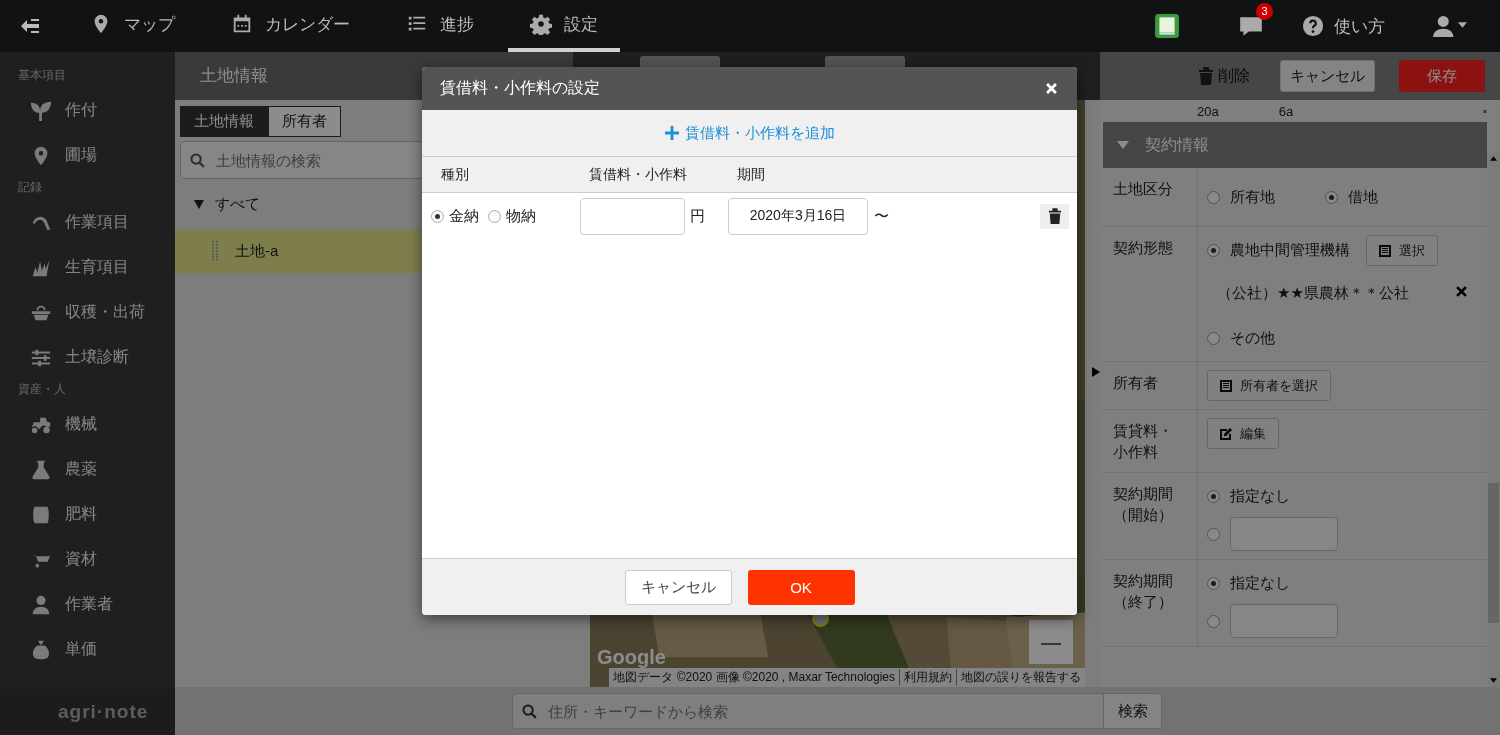 The image size is (1500, 735). What do you see at coordinates (632, 216) in the screenshot?
I see `amount-field` at bounding box center [632, 216].